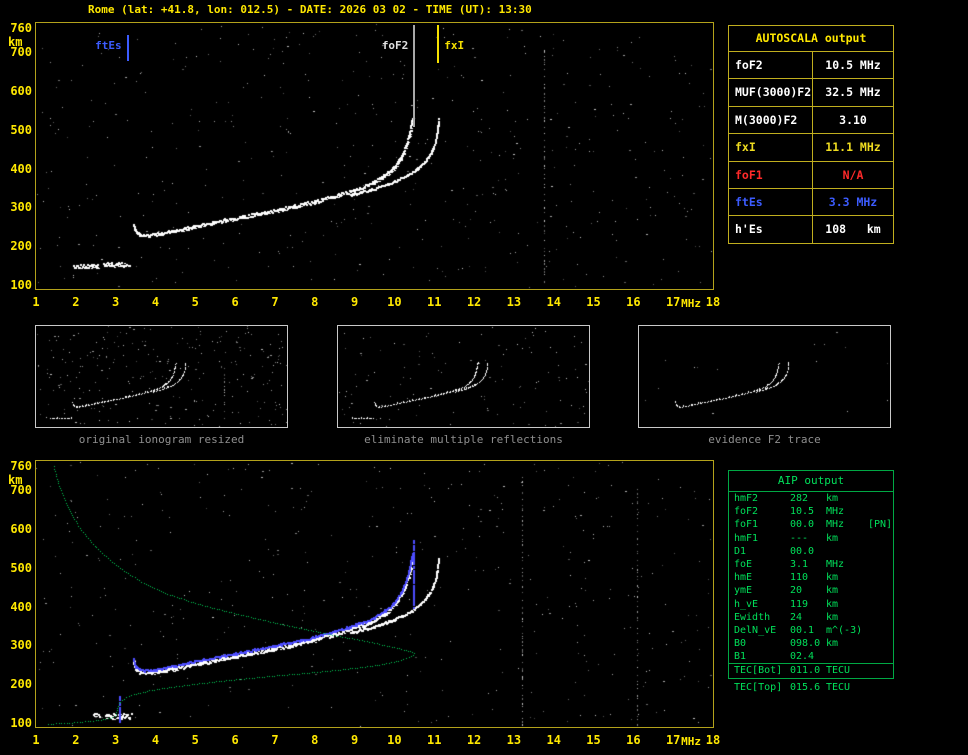 The height and width of the screenshot is (755, 968). I want to click on marker-line-foF2, so click(414, 76).